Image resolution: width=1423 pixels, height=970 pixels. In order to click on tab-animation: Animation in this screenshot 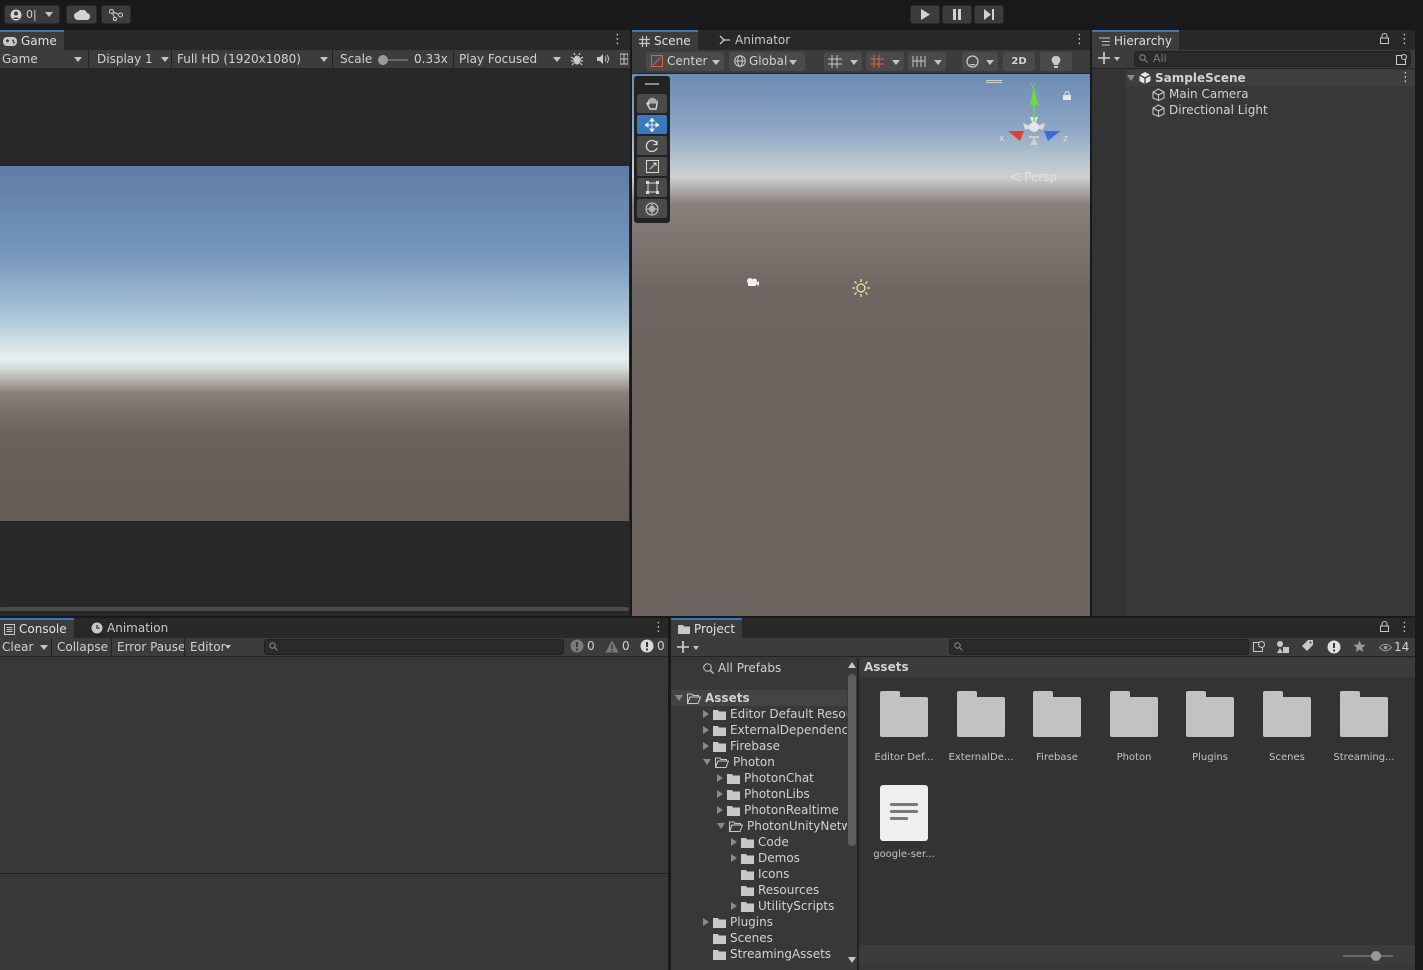, I will do `click(129, 628)`.